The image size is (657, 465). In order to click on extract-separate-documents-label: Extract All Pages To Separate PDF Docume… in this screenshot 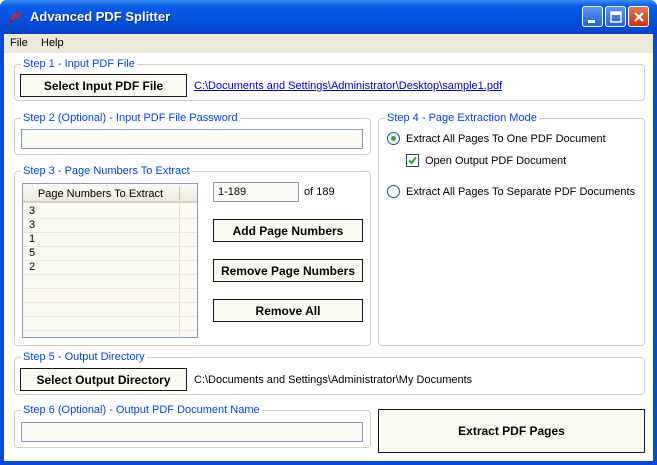, I will do `click(520, 192)`.